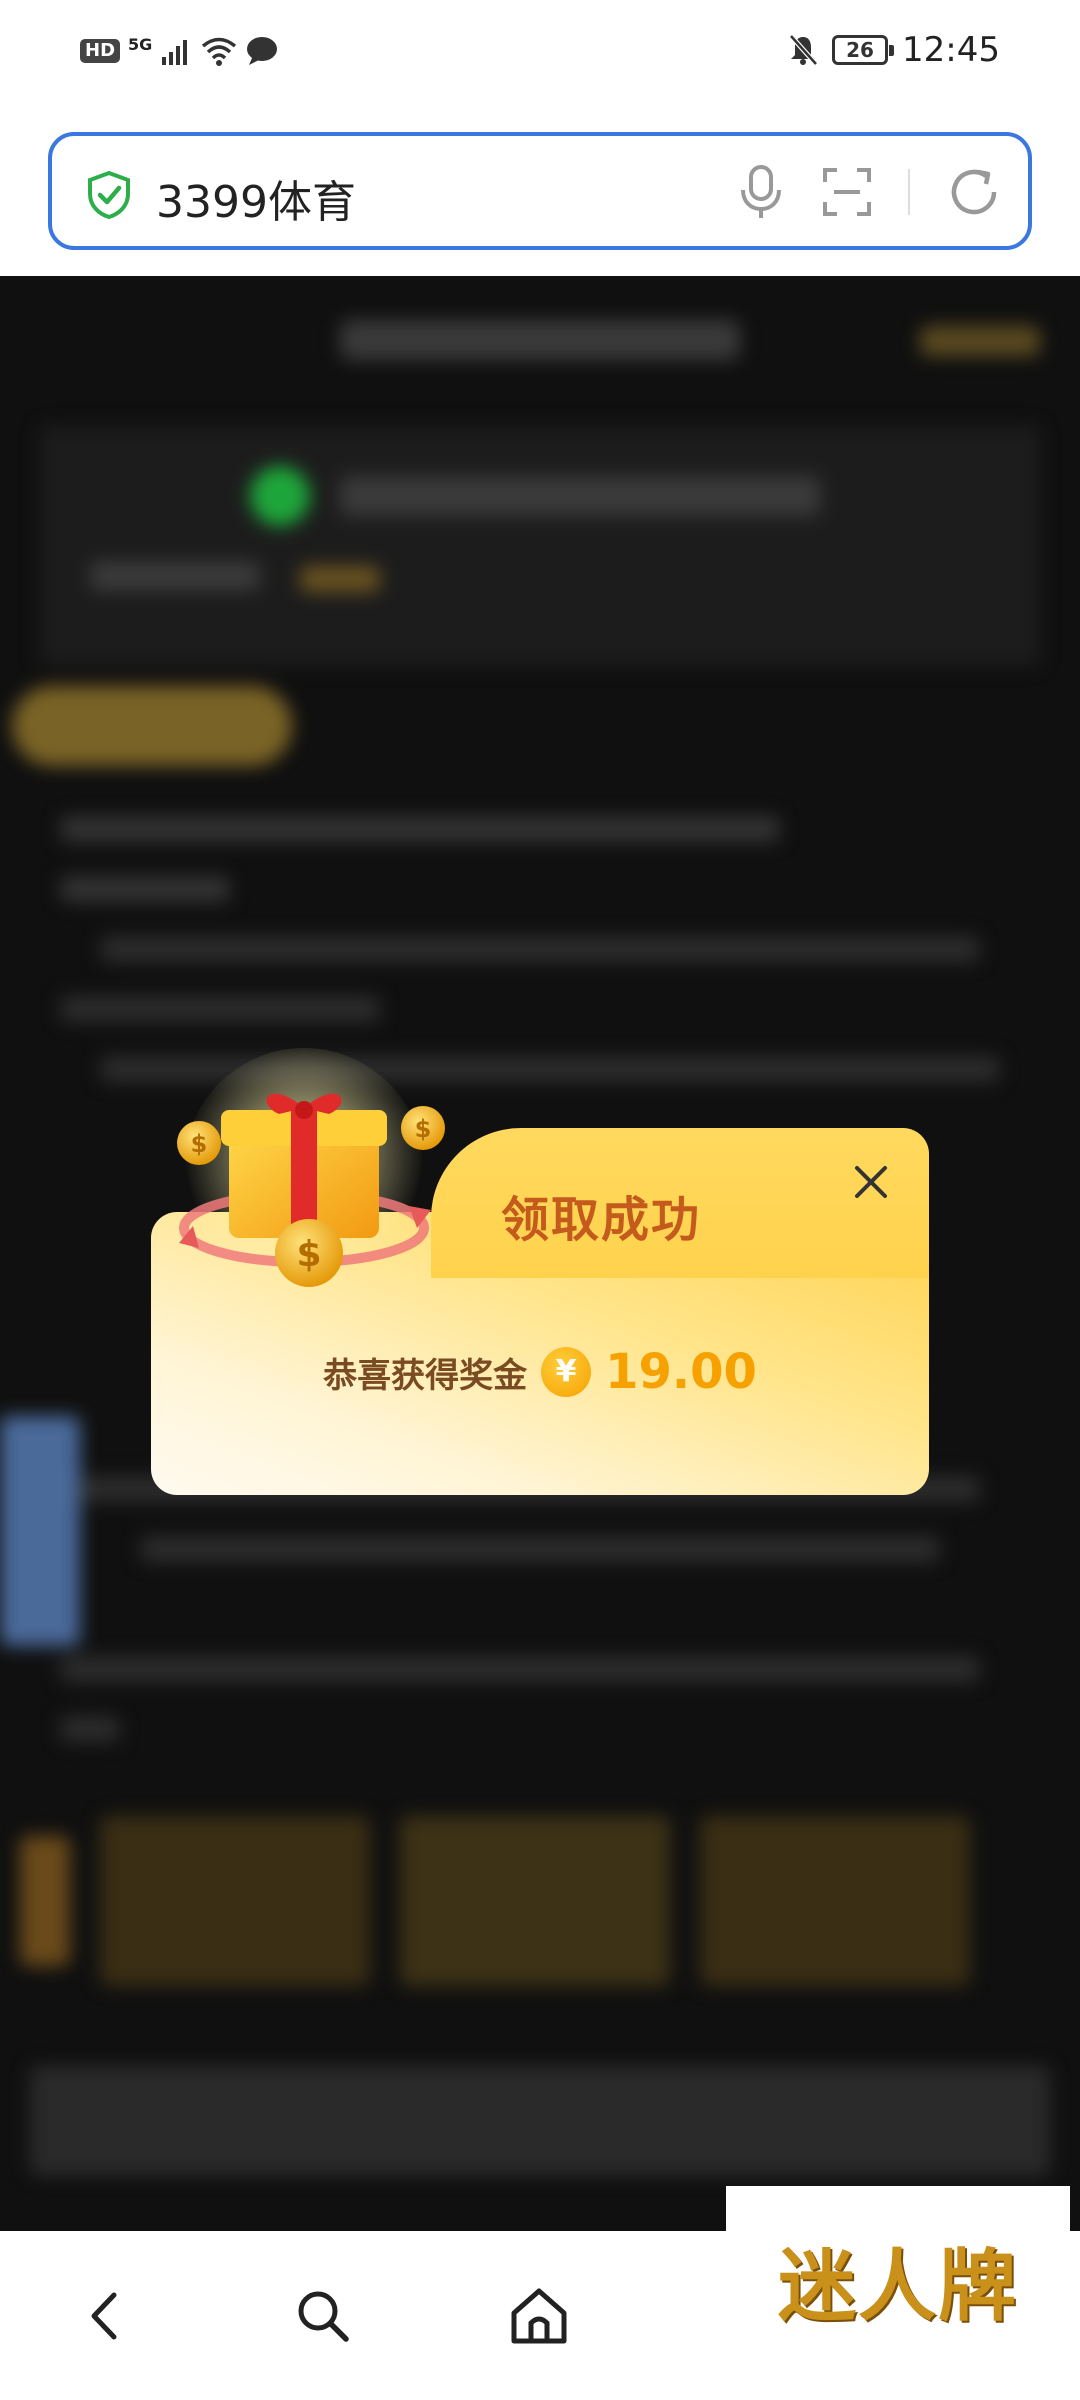 The width and height of the screenshot is (1080, 2400). I want to click on watermark-logo: 迷人牌, so click(898, 2280).